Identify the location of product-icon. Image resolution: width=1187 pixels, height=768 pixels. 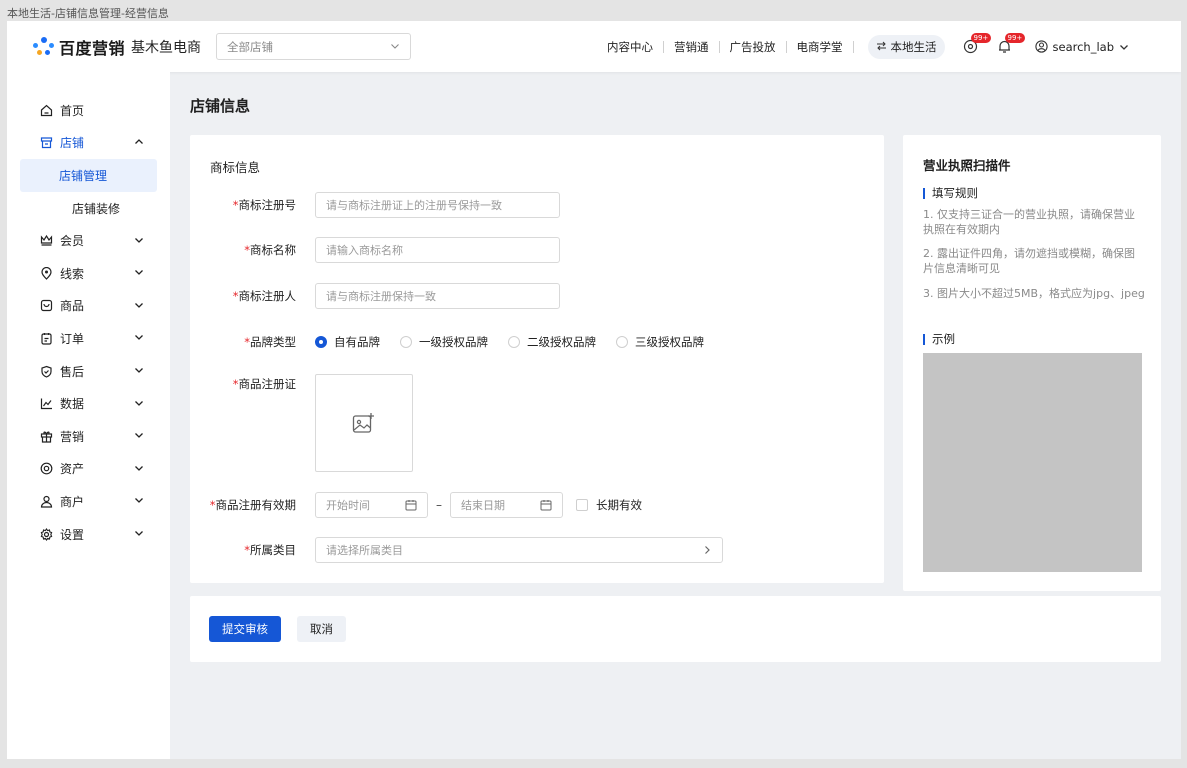
(46, 306).